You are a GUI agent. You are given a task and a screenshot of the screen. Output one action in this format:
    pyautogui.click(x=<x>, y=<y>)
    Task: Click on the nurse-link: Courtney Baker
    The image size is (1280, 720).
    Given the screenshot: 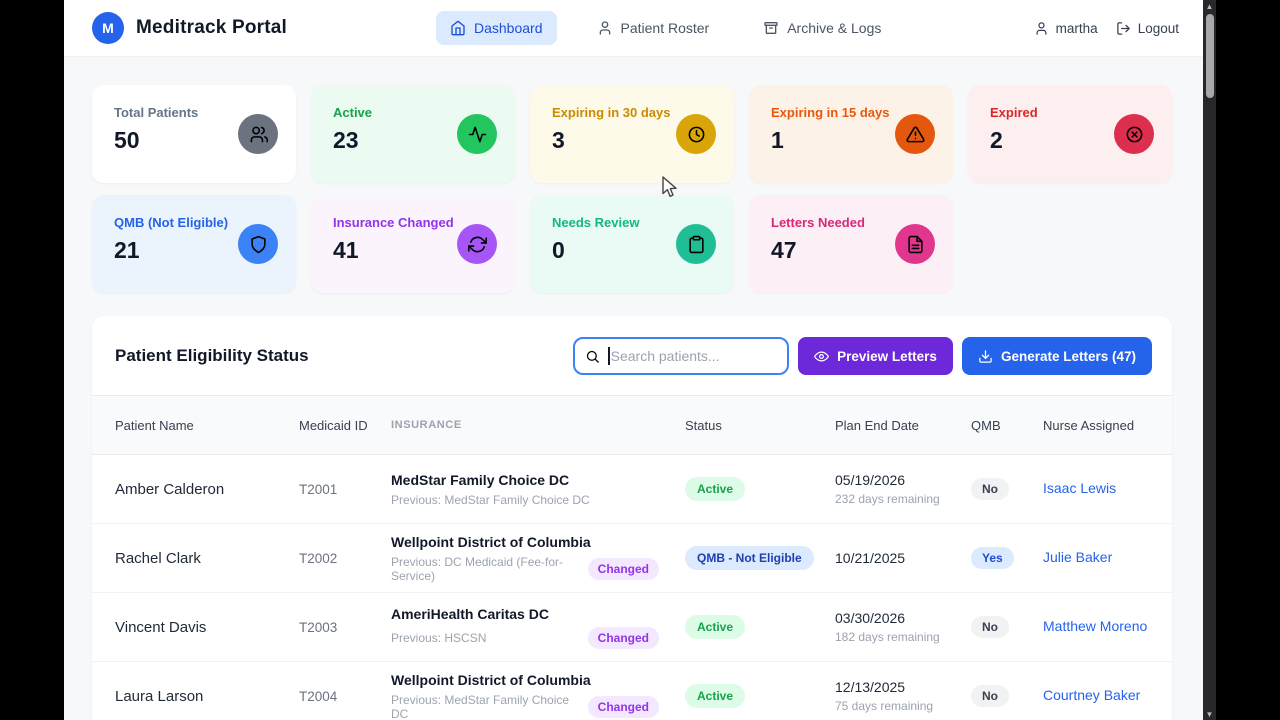 What is the action you would take?
    pyautogui.click(x=1091, y=695)
    